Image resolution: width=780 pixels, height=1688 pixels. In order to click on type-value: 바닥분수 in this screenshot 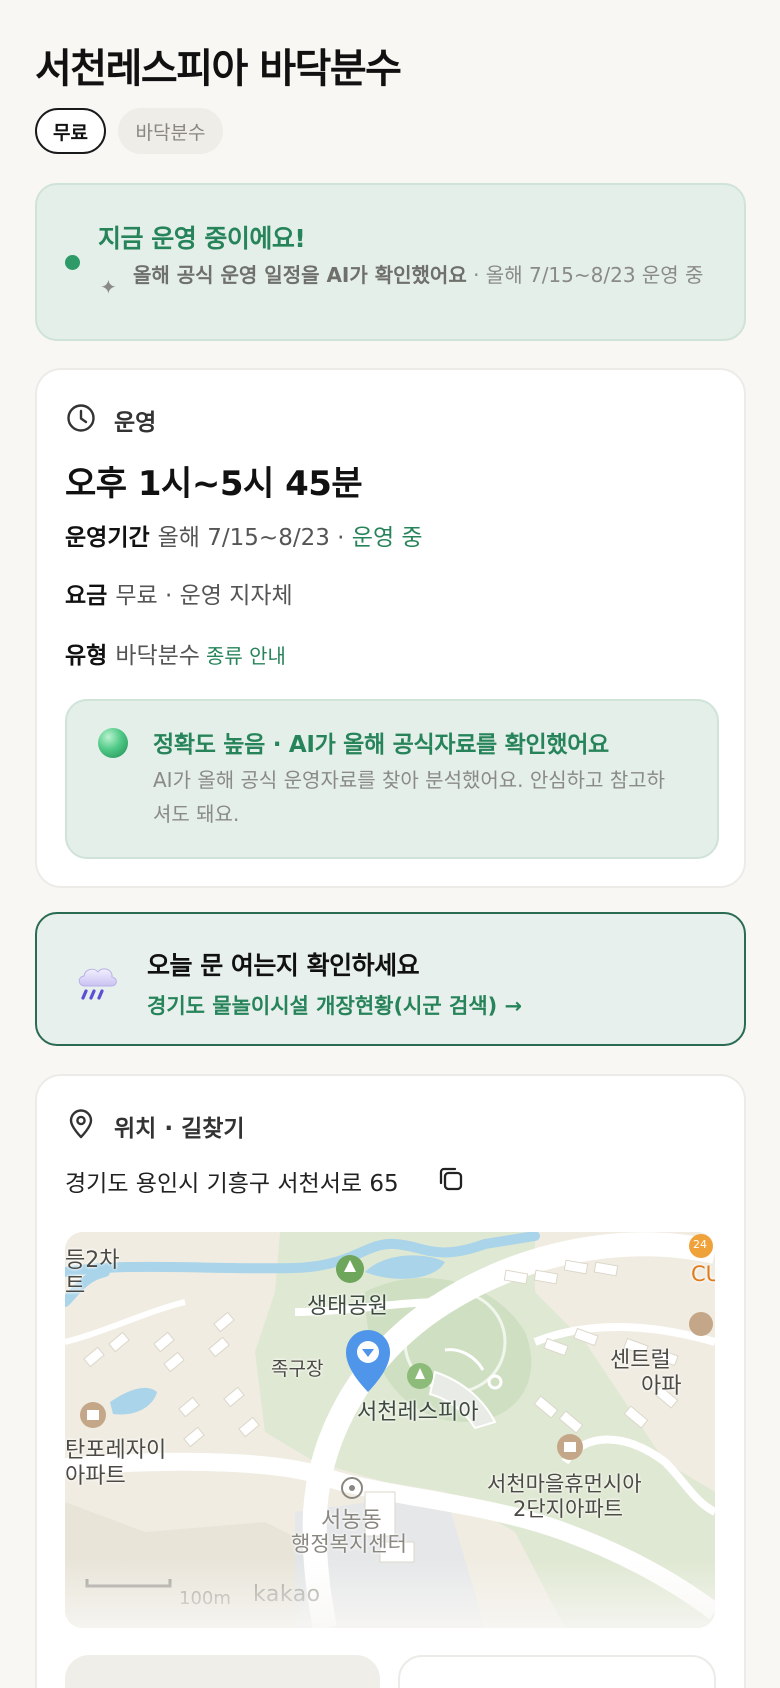, I will do `click(157, 656)`.